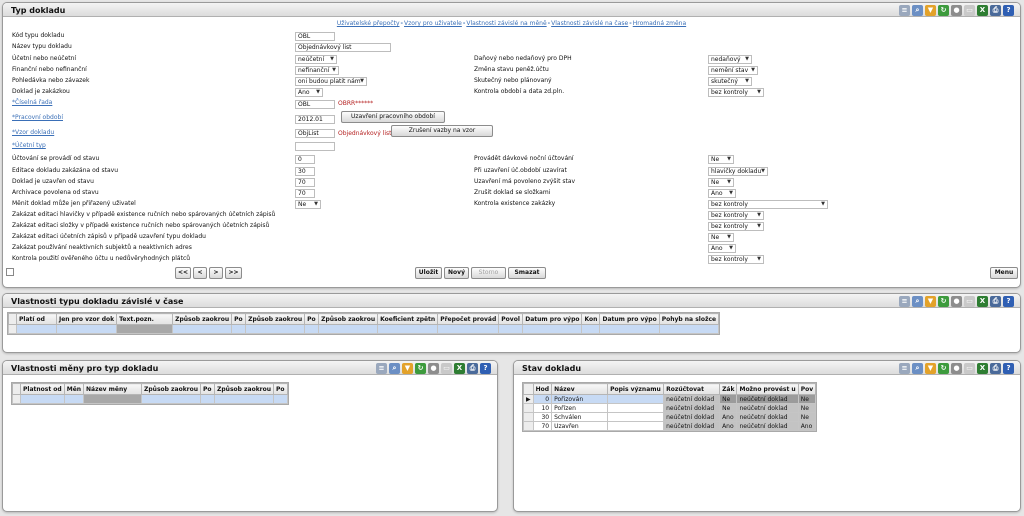 This screenshot has width=1024, height=516. Describe the element at coordinates (456, 273) in the screenshot. I see `novy-button: Nový` at that location.